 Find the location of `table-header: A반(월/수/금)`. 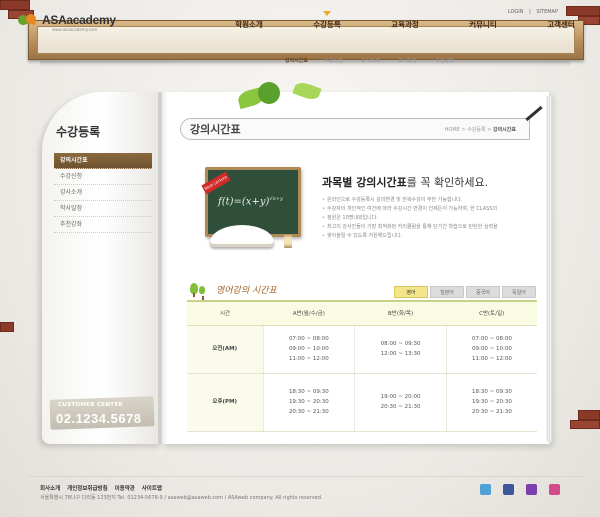

table-header: A반(월/수/금) is located at coordinates (309, 313).